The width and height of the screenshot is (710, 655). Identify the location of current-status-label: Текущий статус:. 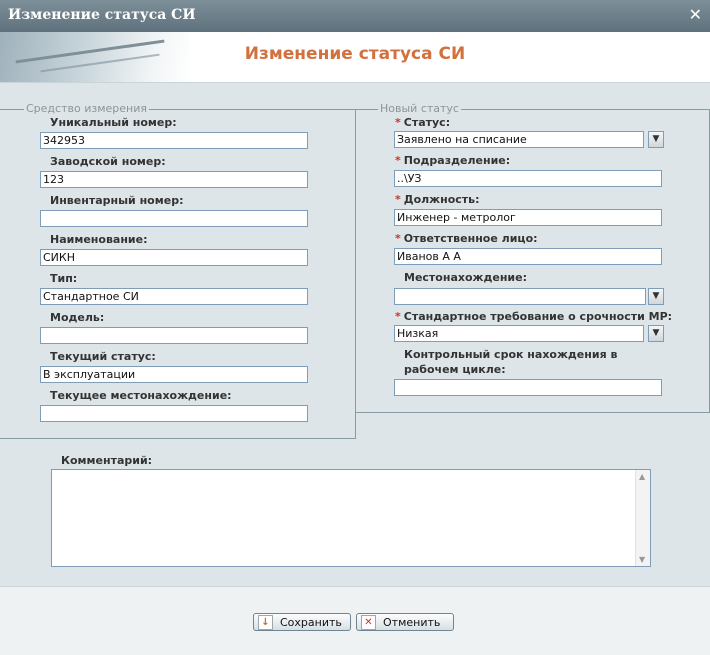
(103, 356).